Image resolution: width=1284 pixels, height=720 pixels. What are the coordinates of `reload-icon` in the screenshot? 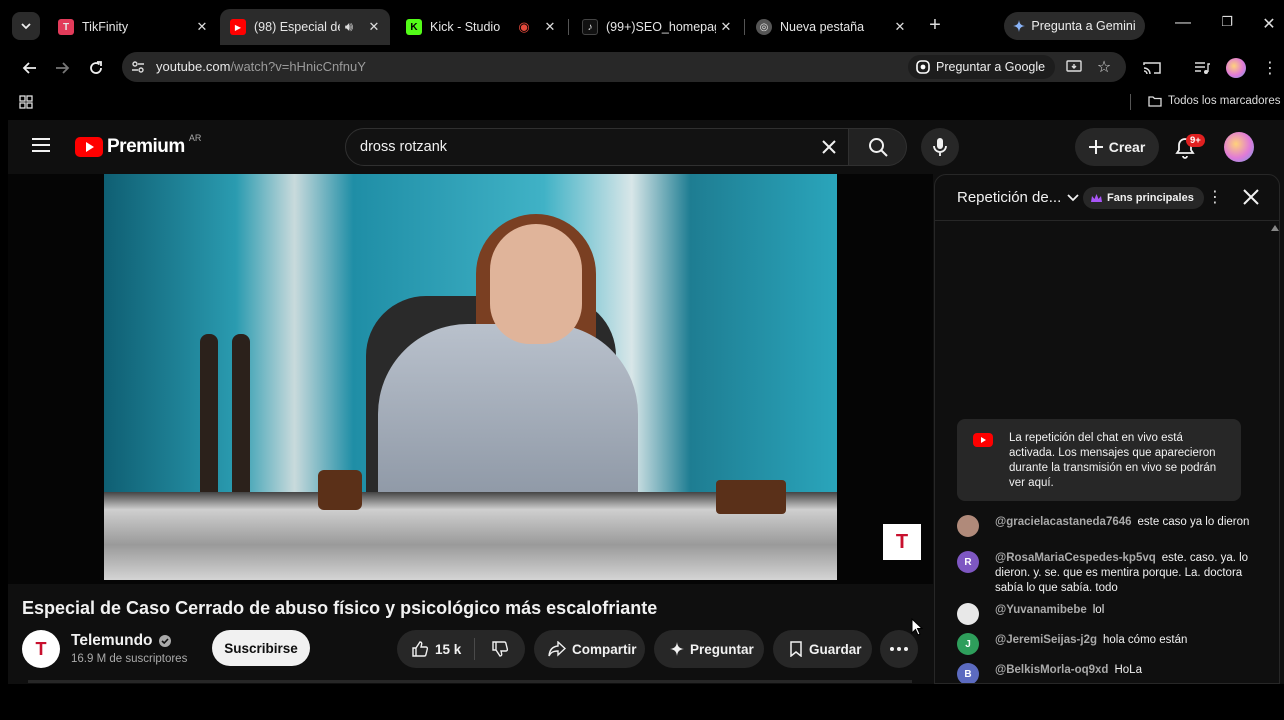 It's located at (96, 68).